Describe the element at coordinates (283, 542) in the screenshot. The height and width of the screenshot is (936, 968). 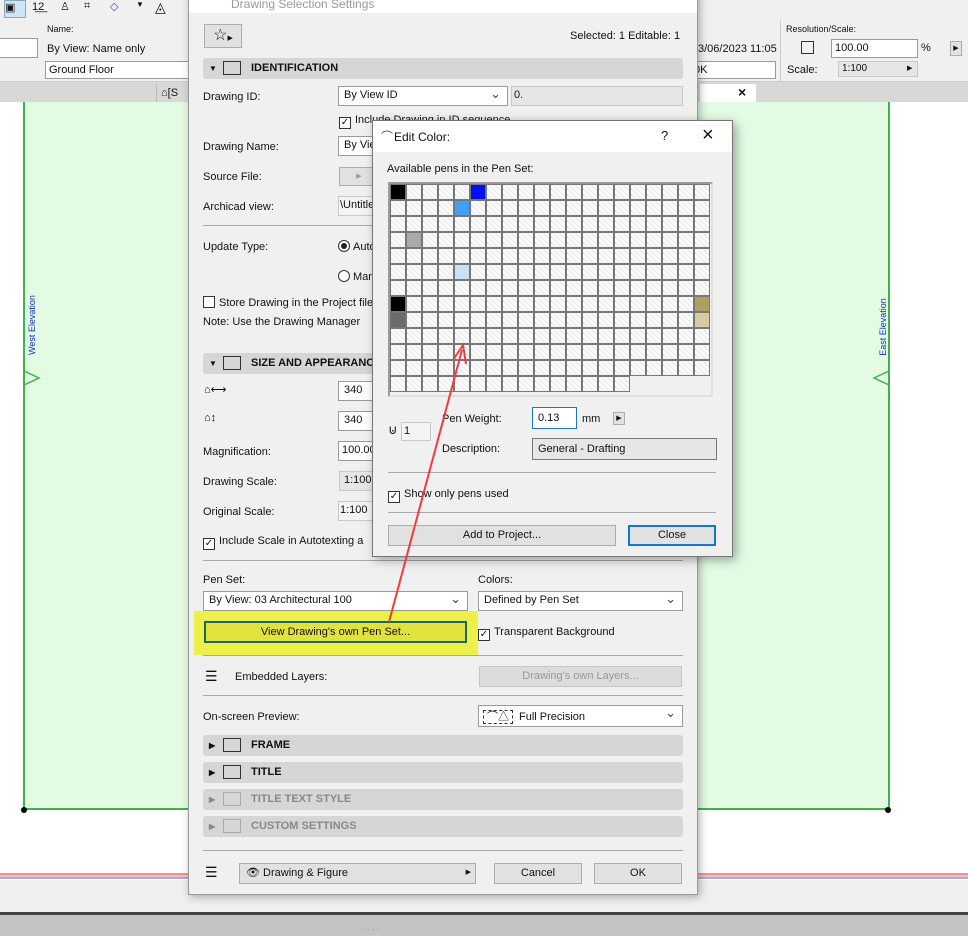
I see `include-scale-checkbox: ✓ Include Scale in Autotexting a` at that location.